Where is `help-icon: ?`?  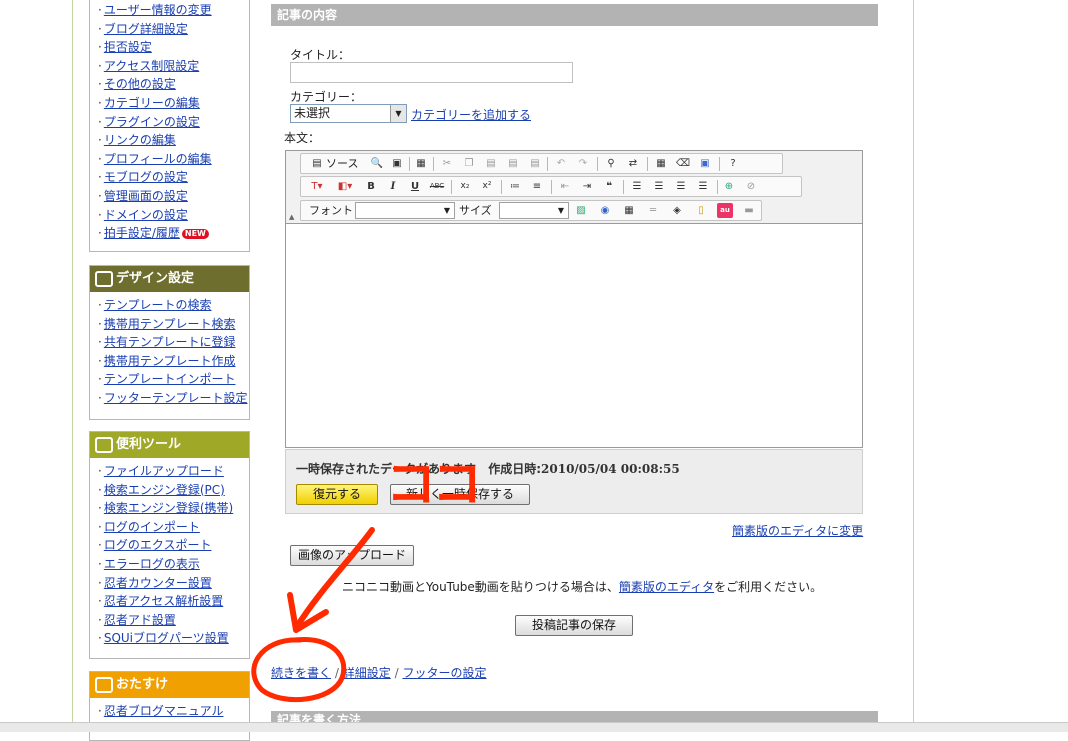
help-icon: ? is located at coordinates (733, 163).